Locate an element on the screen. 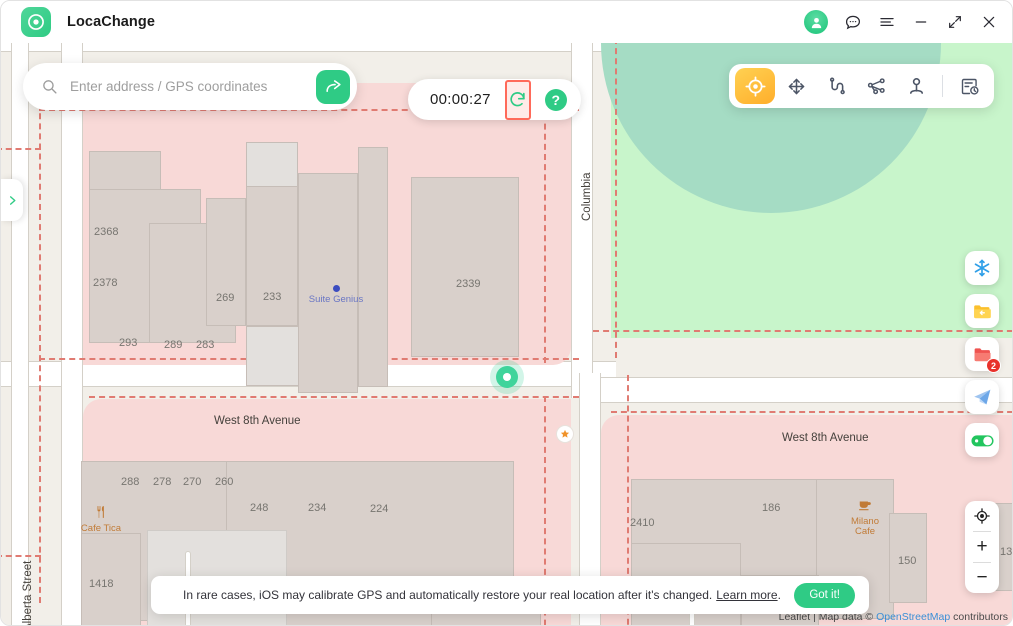  left-panel-toggle is located at coordinates (12, 200).